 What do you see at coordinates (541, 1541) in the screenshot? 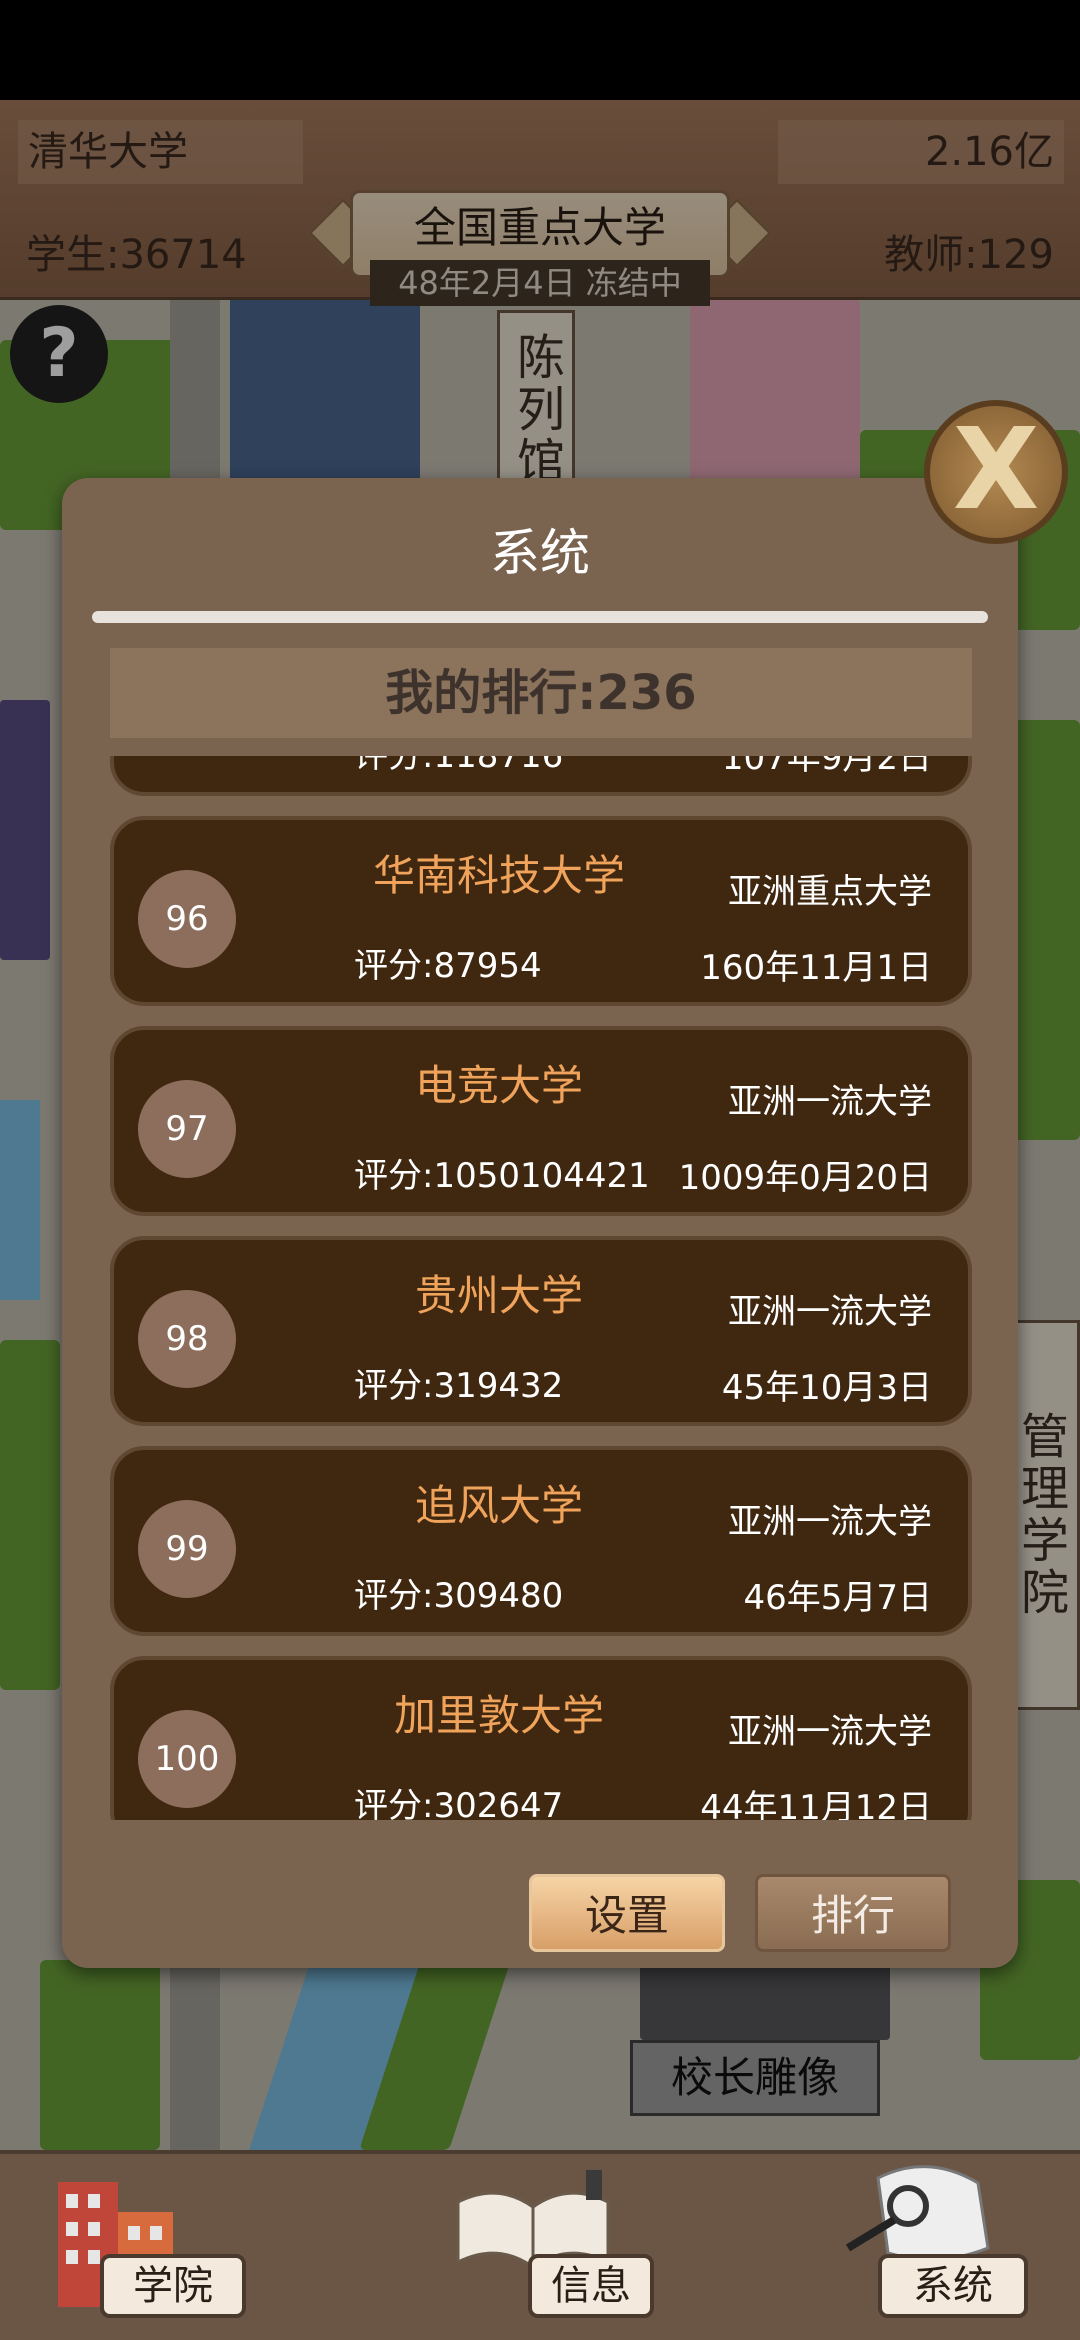
I see `ranking-row: 99 追风大学 亚洲一流大学 评分:309480 46年5月7日` at bounding box center [541, 1541].